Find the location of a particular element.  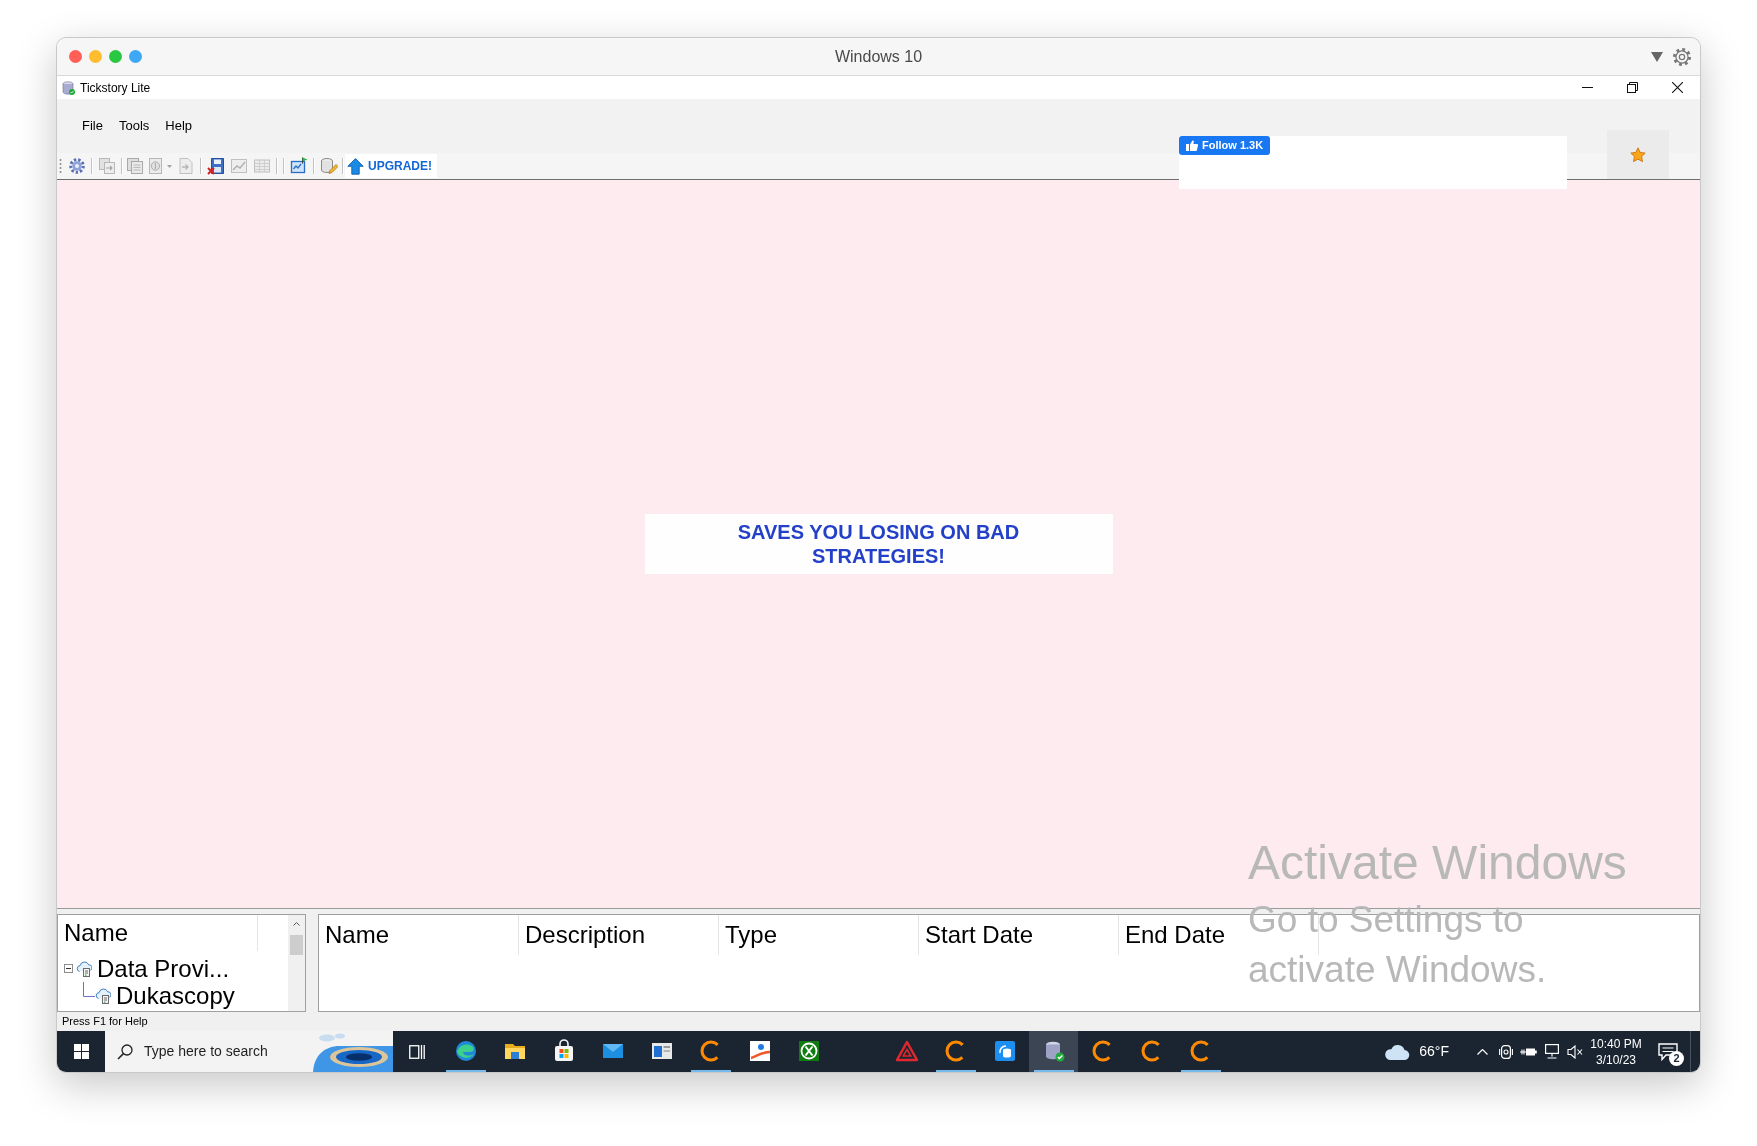

swirl-icon is located at coordinates (465, 1050).